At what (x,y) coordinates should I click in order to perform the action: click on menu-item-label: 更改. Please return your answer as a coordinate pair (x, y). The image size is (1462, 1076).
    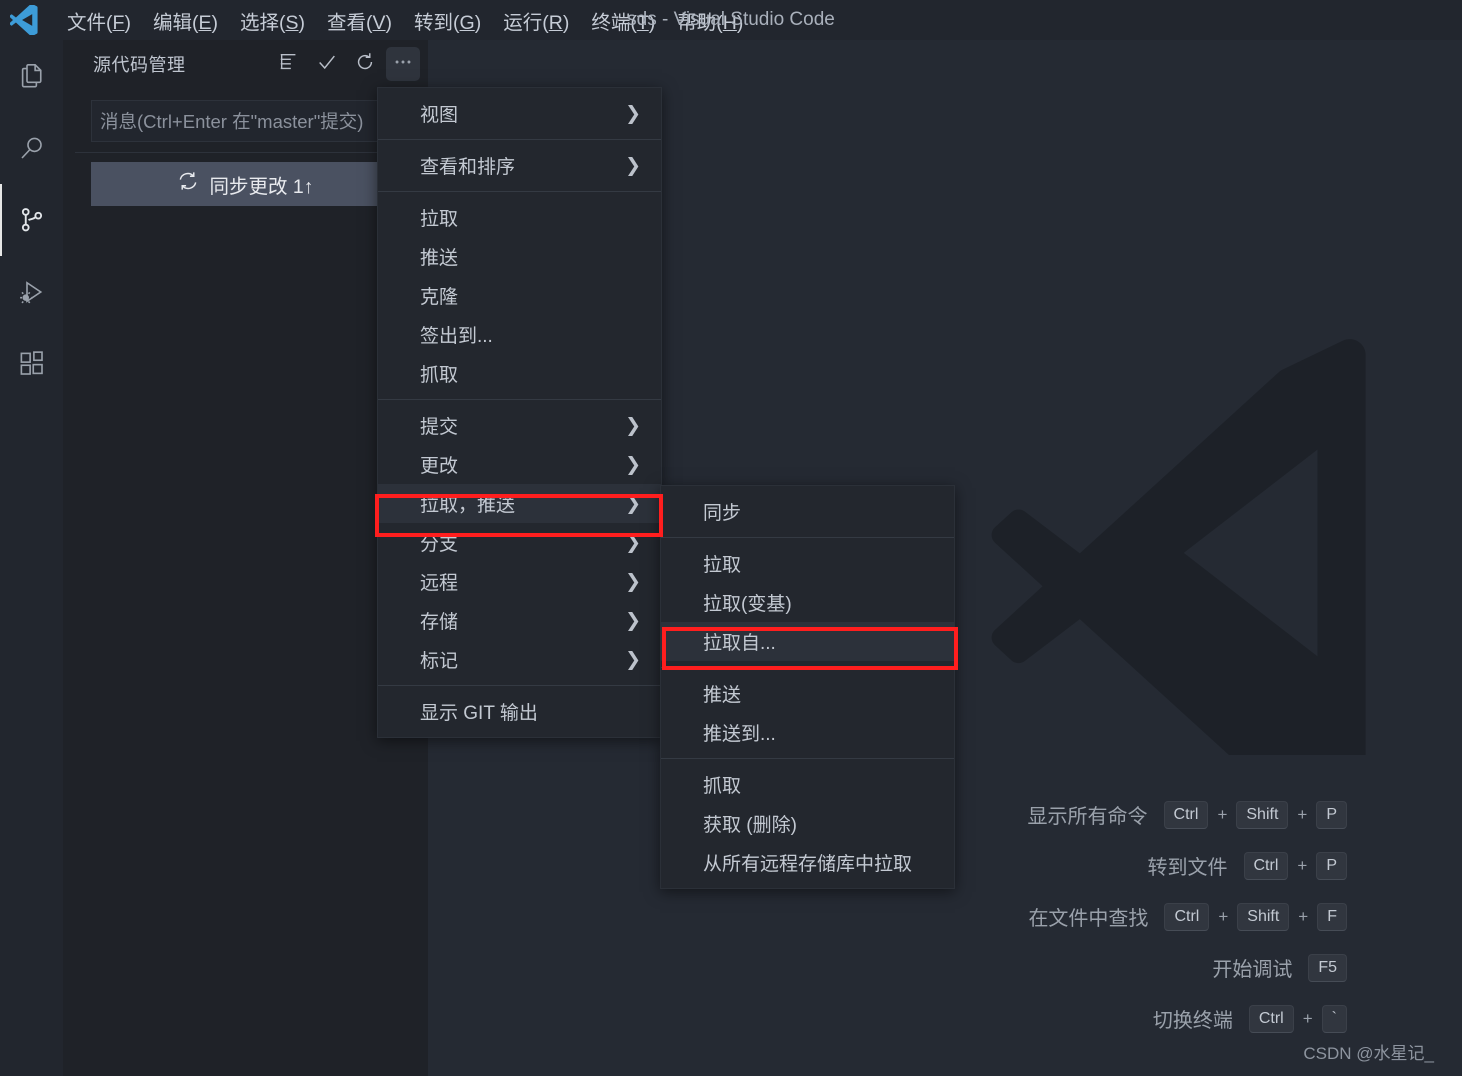
    Looking at the image, I should click on (439, 466).